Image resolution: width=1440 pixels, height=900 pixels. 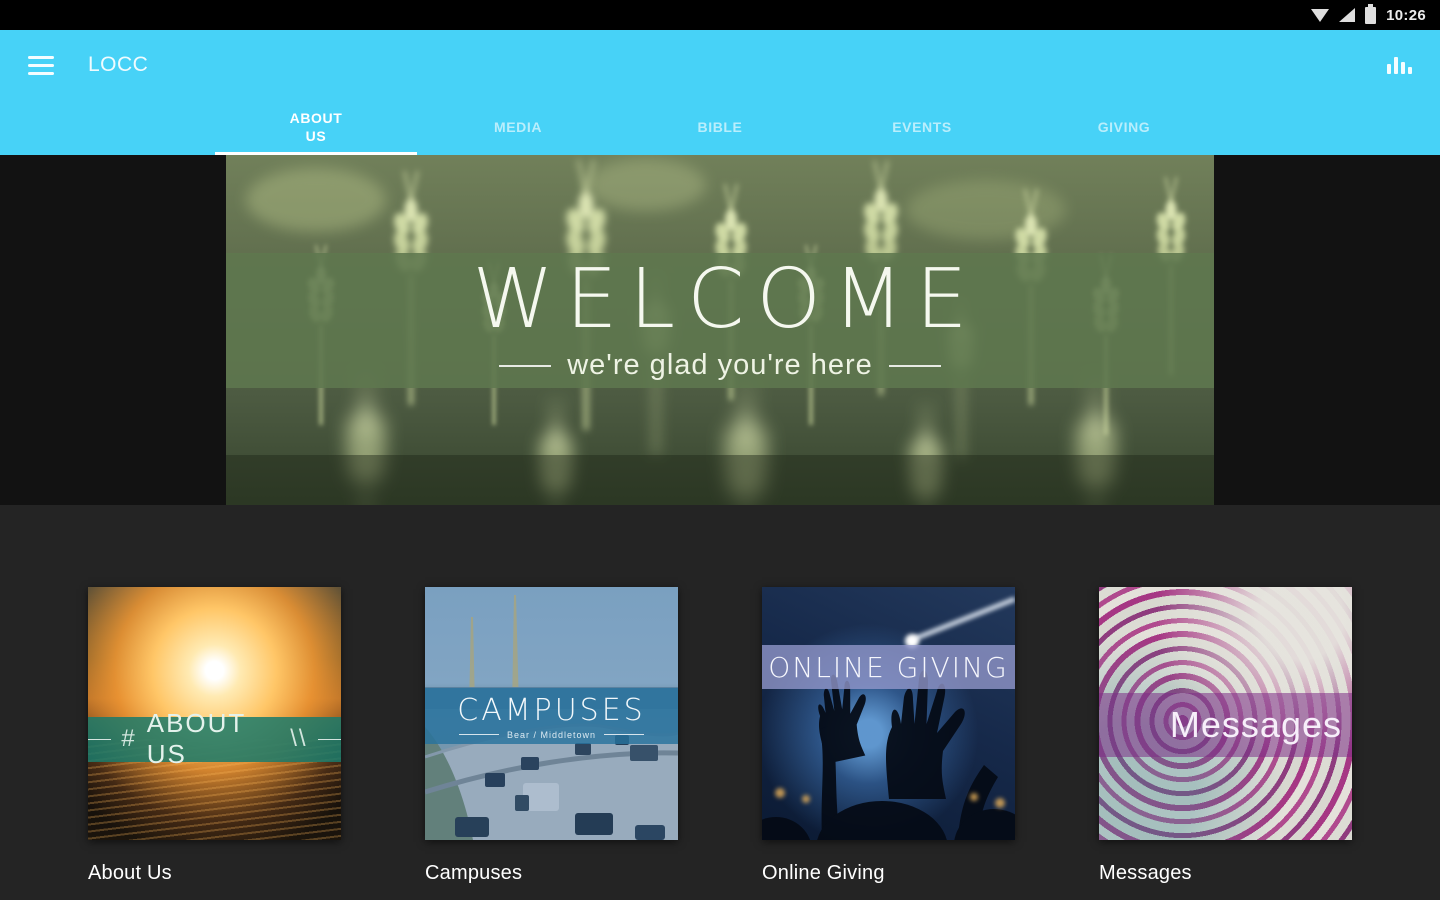 What do you see at coordinates (1347, 15) in the screenshot?
I see `cell-signal-icon` at bounding box center [1347, 15].